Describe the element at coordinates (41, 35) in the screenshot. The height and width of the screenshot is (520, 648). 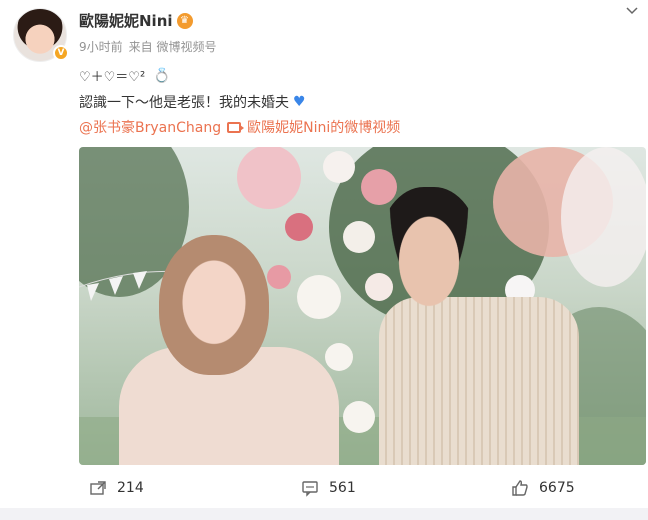
I see `avatar-container: V` at that location.